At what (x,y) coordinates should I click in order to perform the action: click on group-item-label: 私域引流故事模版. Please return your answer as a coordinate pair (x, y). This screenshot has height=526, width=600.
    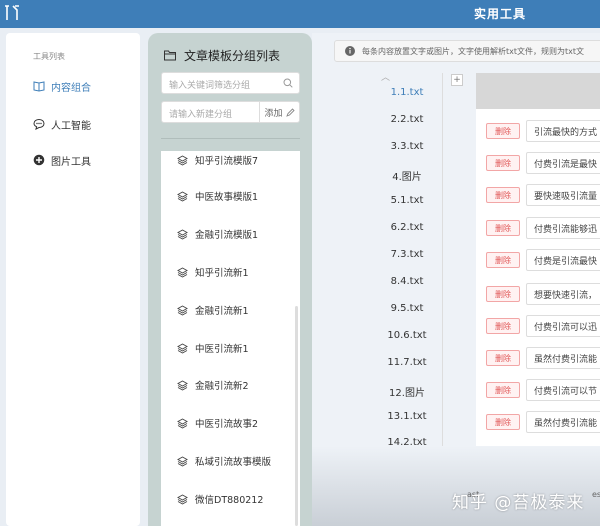
    Looking at the image, I should click on (233, 462).